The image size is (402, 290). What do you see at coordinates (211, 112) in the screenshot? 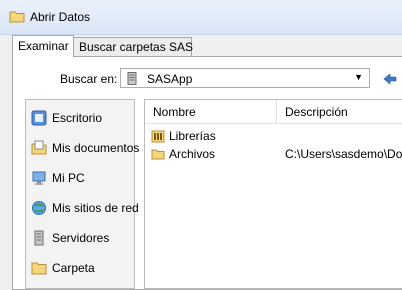
I see `column-header-nombre: Nombre` at bounding box center [211, 112].